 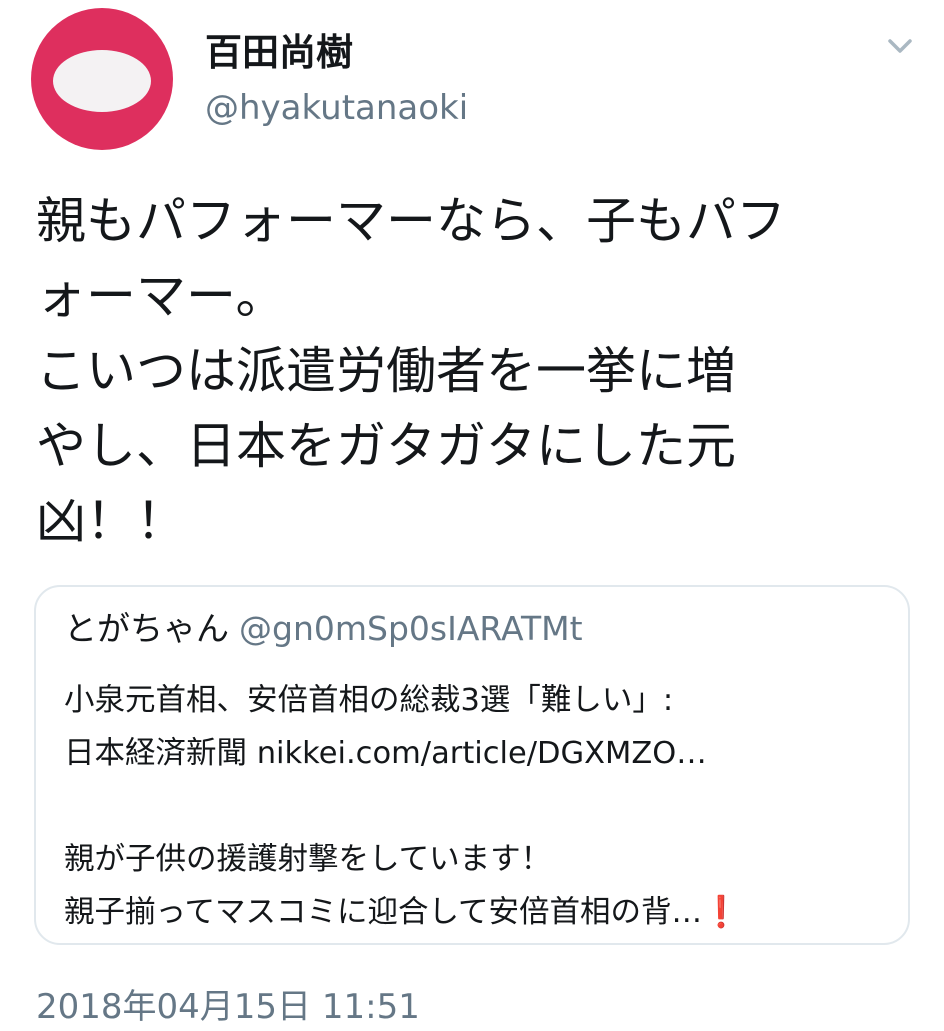 I want to click on author-display-name: 百田尚樹, so click(x=279, y=53).